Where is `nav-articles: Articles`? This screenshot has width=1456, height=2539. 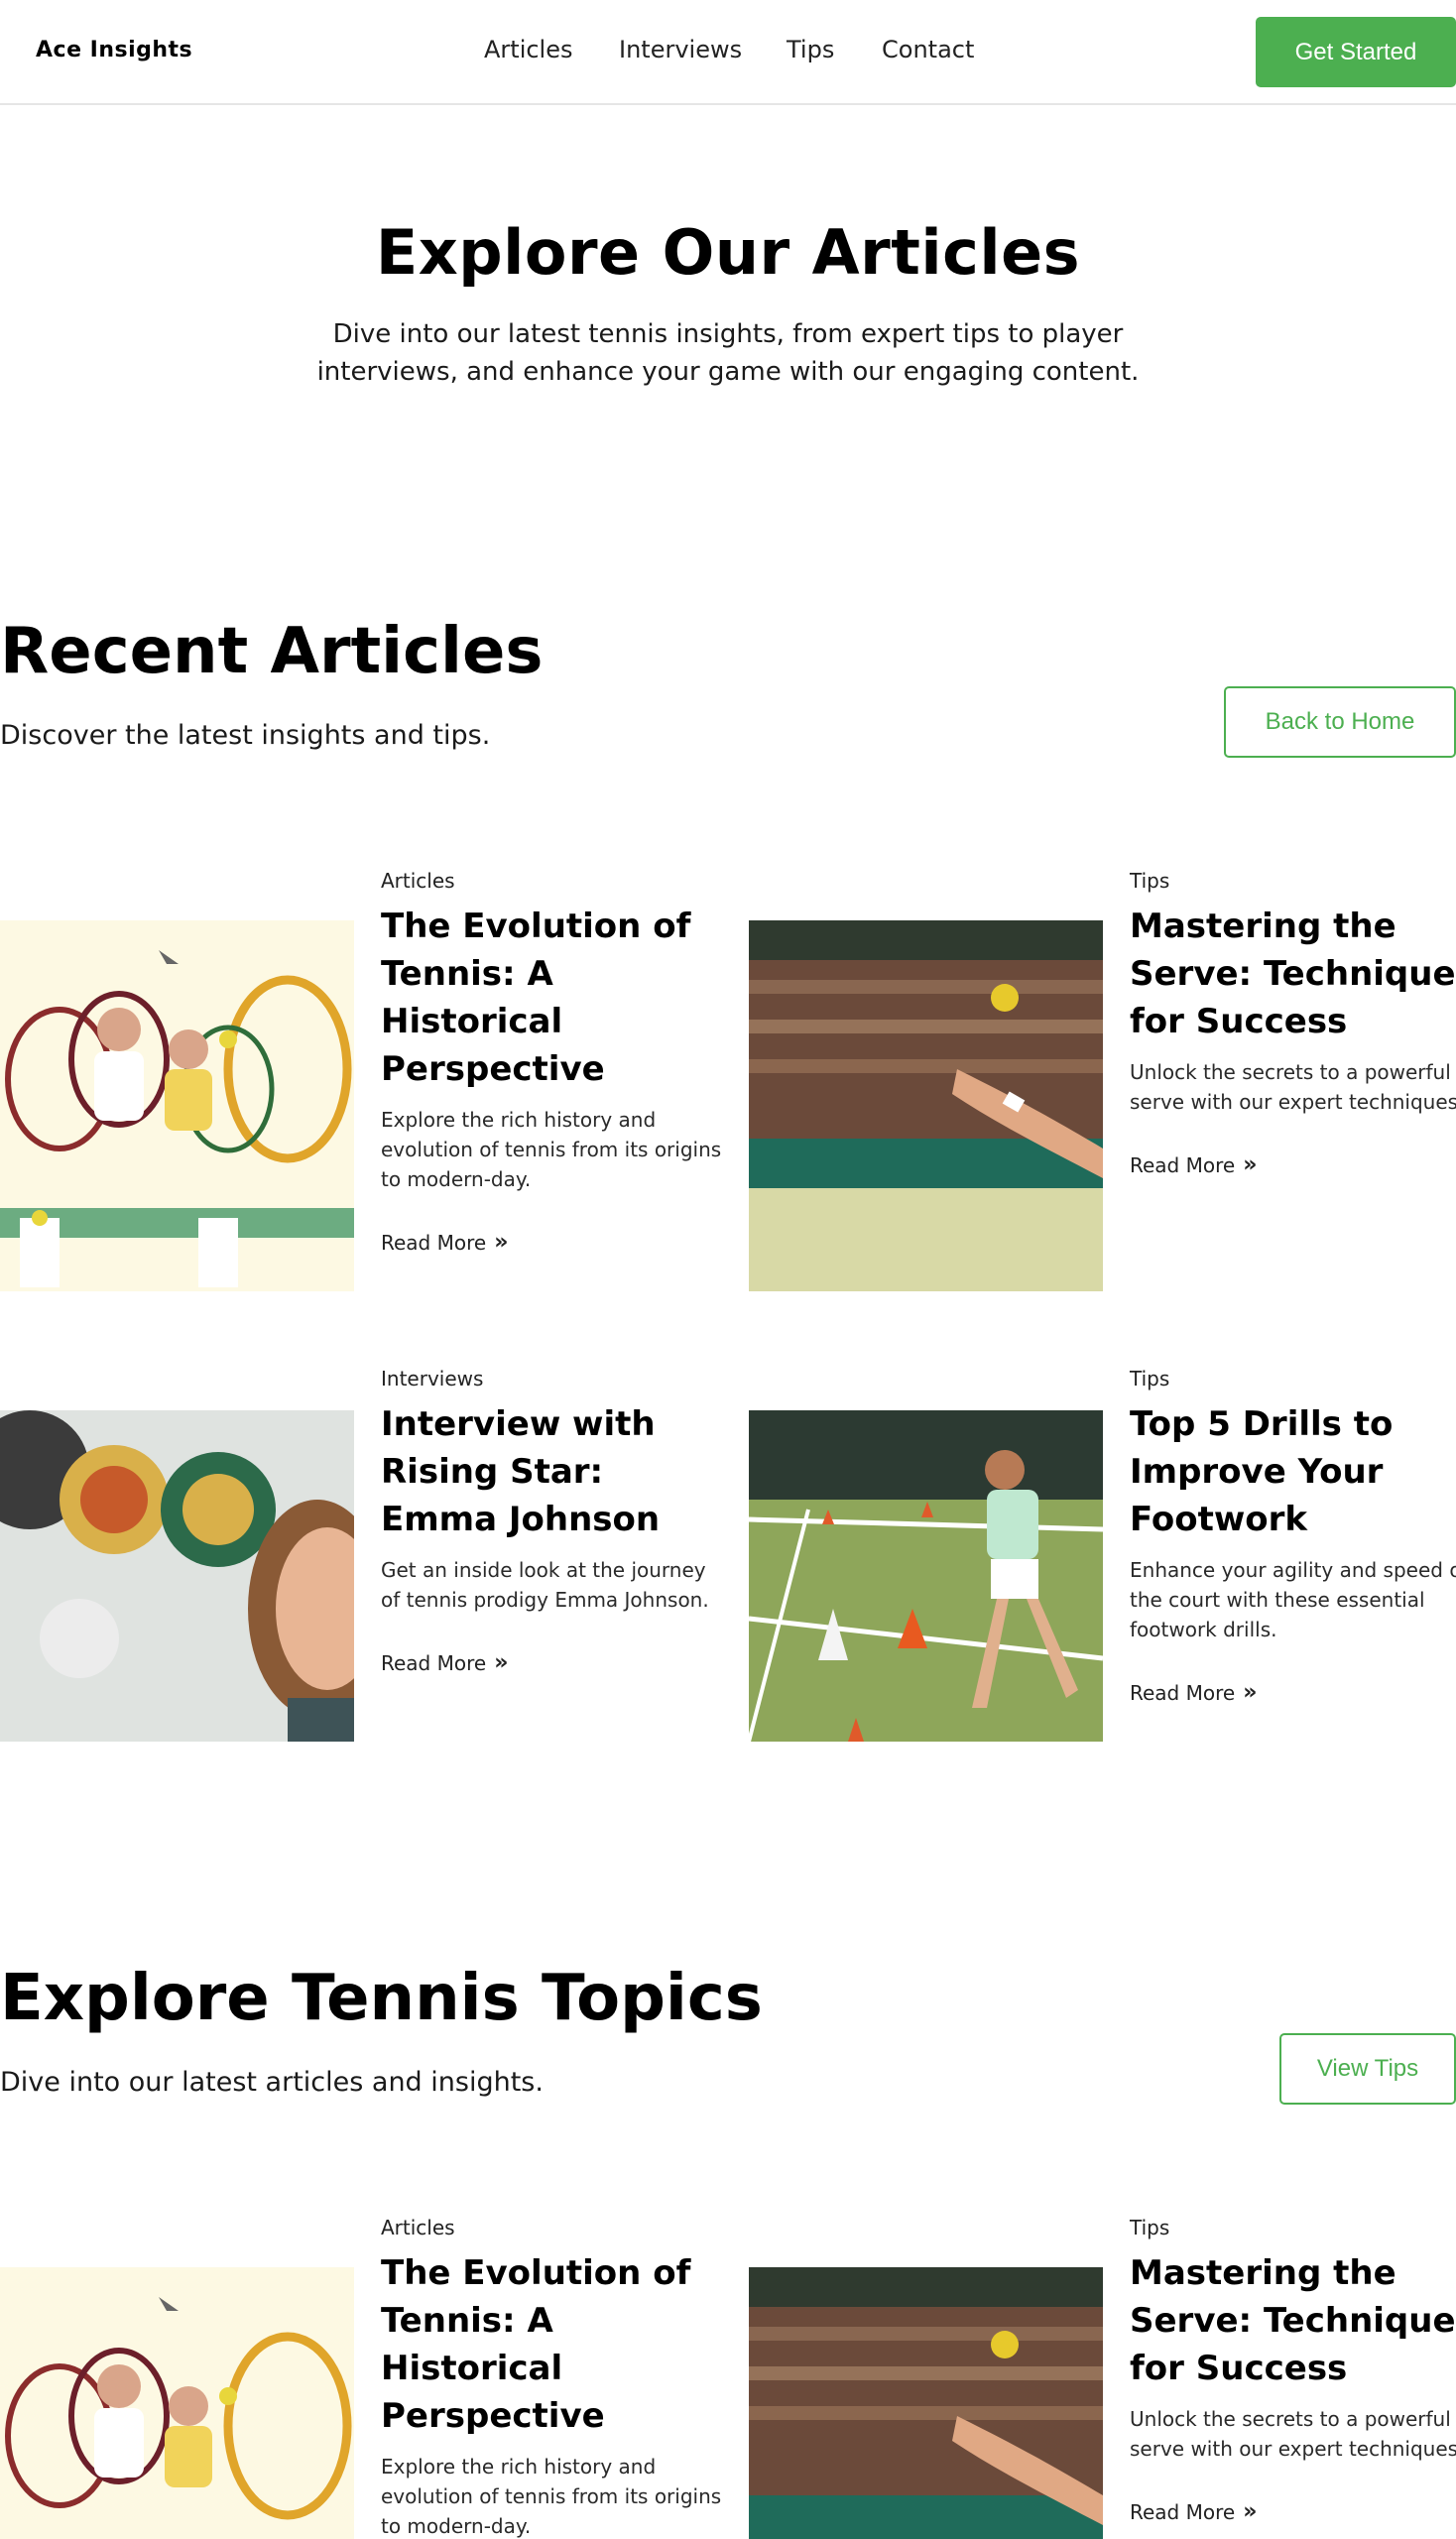 nav-articles: Articles is located at coordinates (528, 50).